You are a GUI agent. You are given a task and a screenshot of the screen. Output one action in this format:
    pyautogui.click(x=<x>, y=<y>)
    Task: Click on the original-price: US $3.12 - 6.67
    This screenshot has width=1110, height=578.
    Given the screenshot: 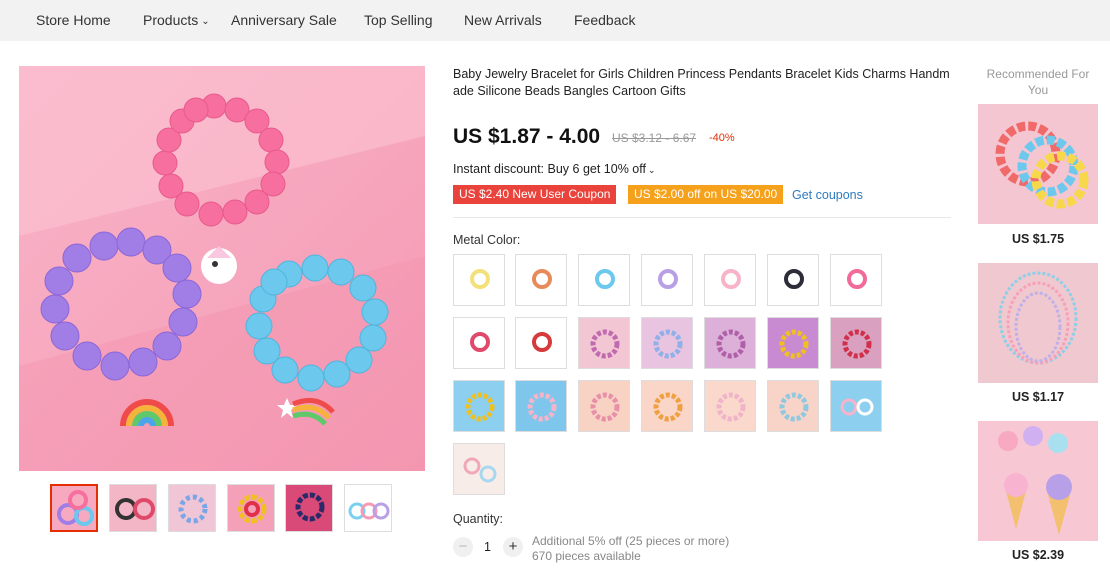 What is the action you would take?
    pyautogui.click(x=654, y=138)
    